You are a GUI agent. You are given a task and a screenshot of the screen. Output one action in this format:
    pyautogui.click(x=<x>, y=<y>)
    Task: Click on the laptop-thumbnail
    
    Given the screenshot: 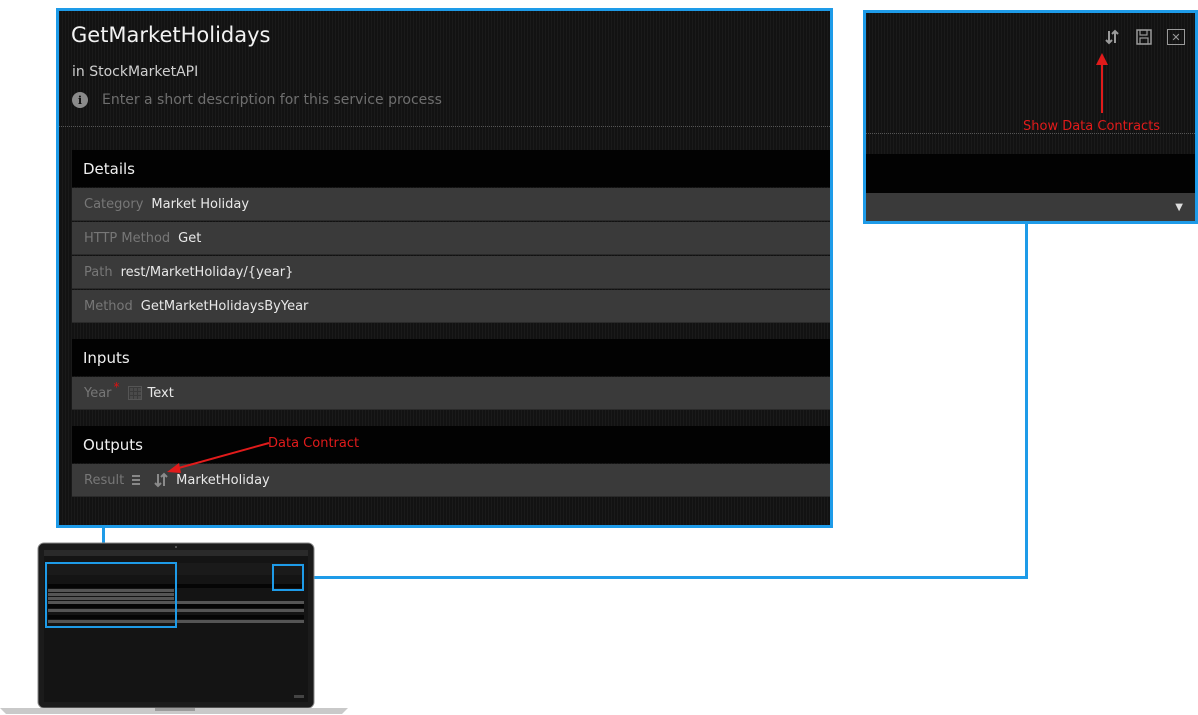 What is the action you would take?
    pyautogui.click(x=174, y=628)
    